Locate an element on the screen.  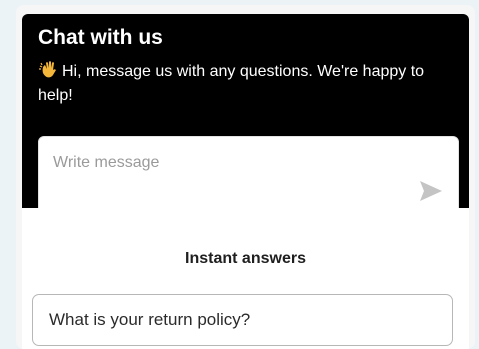
instant-answers-title: Instant answers is located at coordinates (245, 258).